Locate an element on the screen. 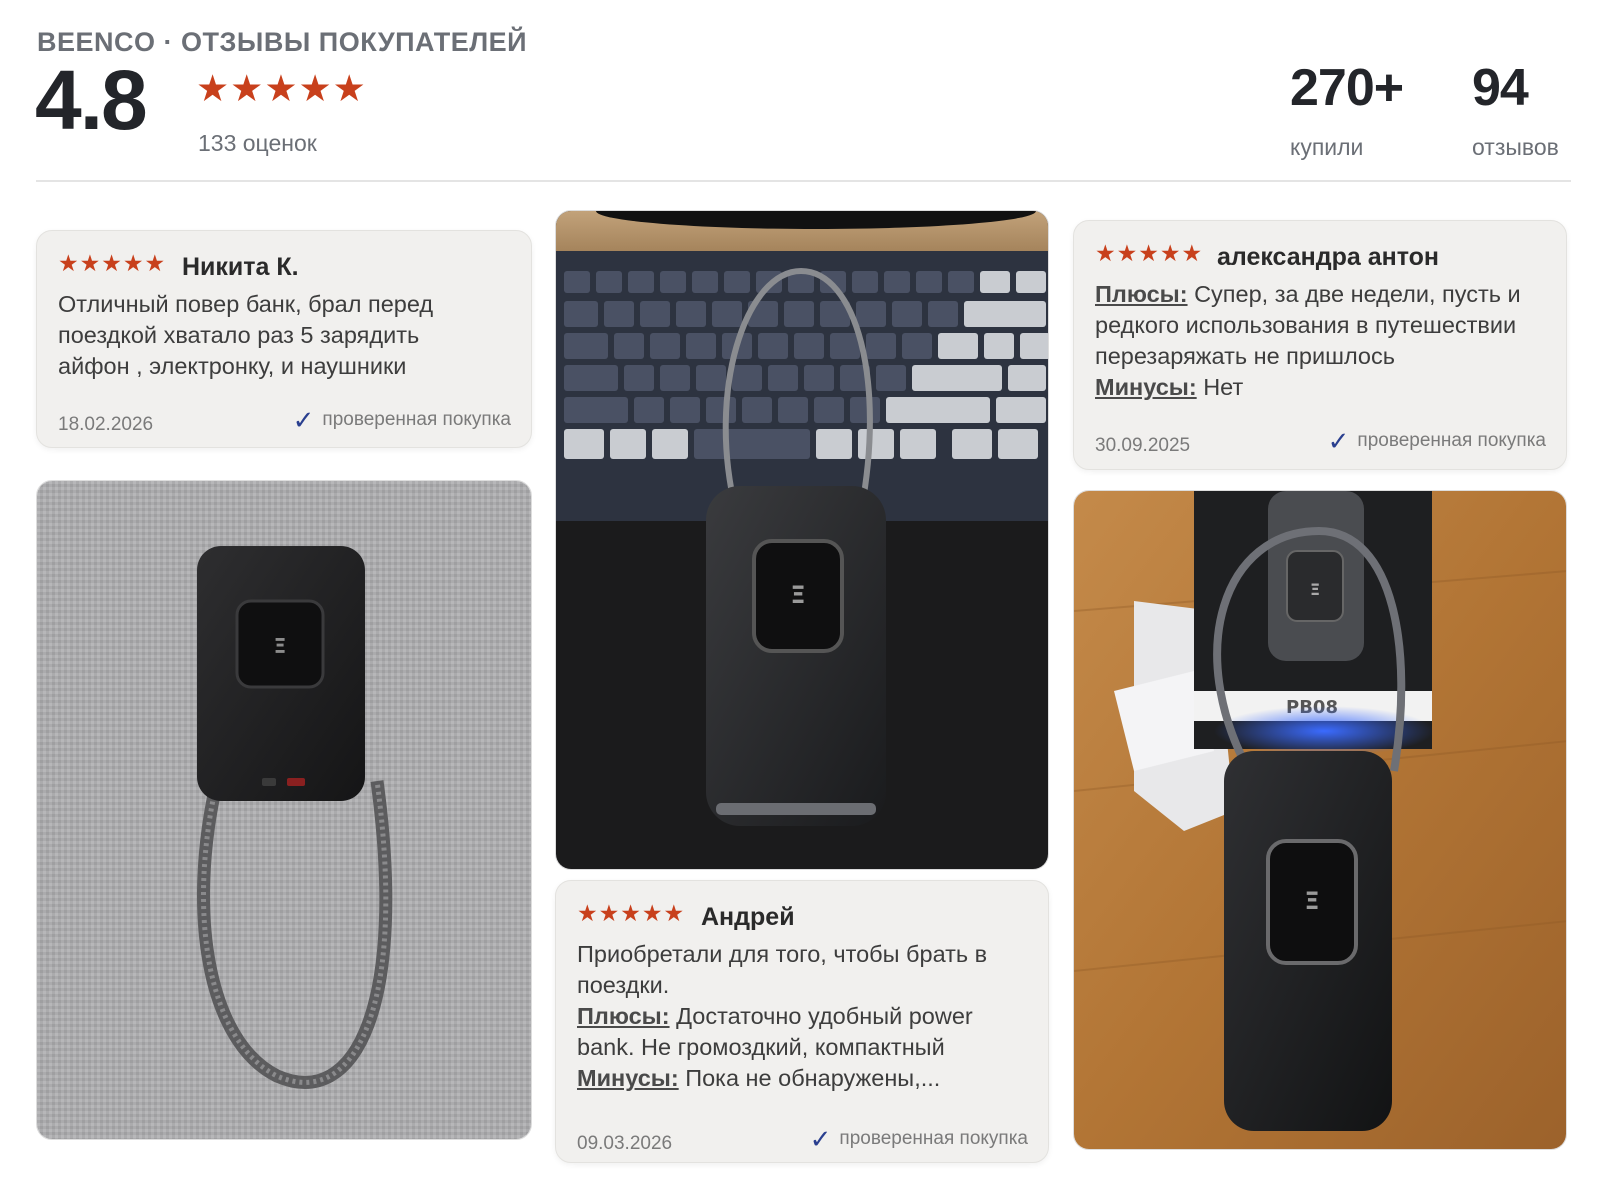  reviews-label: отзывов is located at coordinates (1515, 147).